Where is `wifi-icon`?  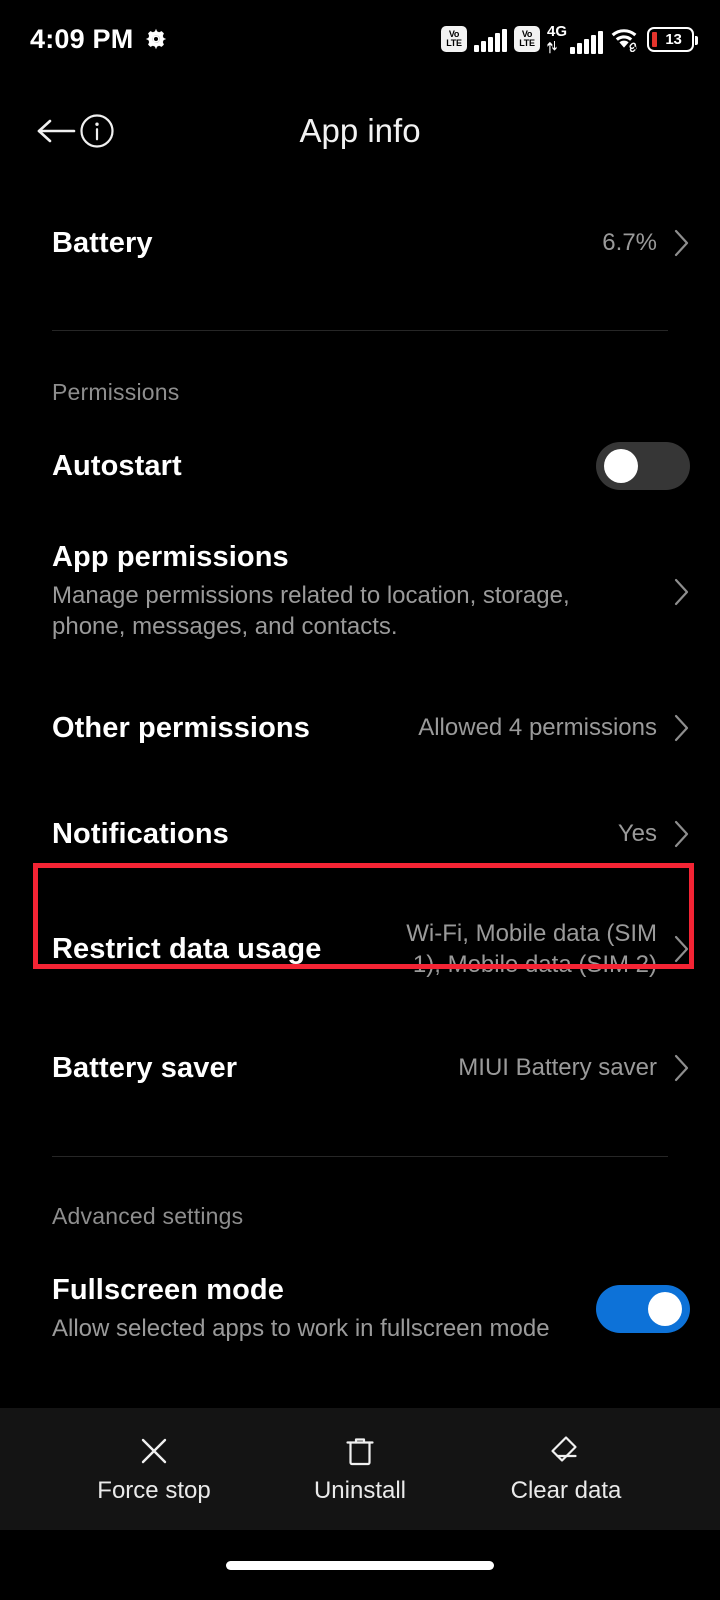 wifi-icon is located at coordinates (625, 39).